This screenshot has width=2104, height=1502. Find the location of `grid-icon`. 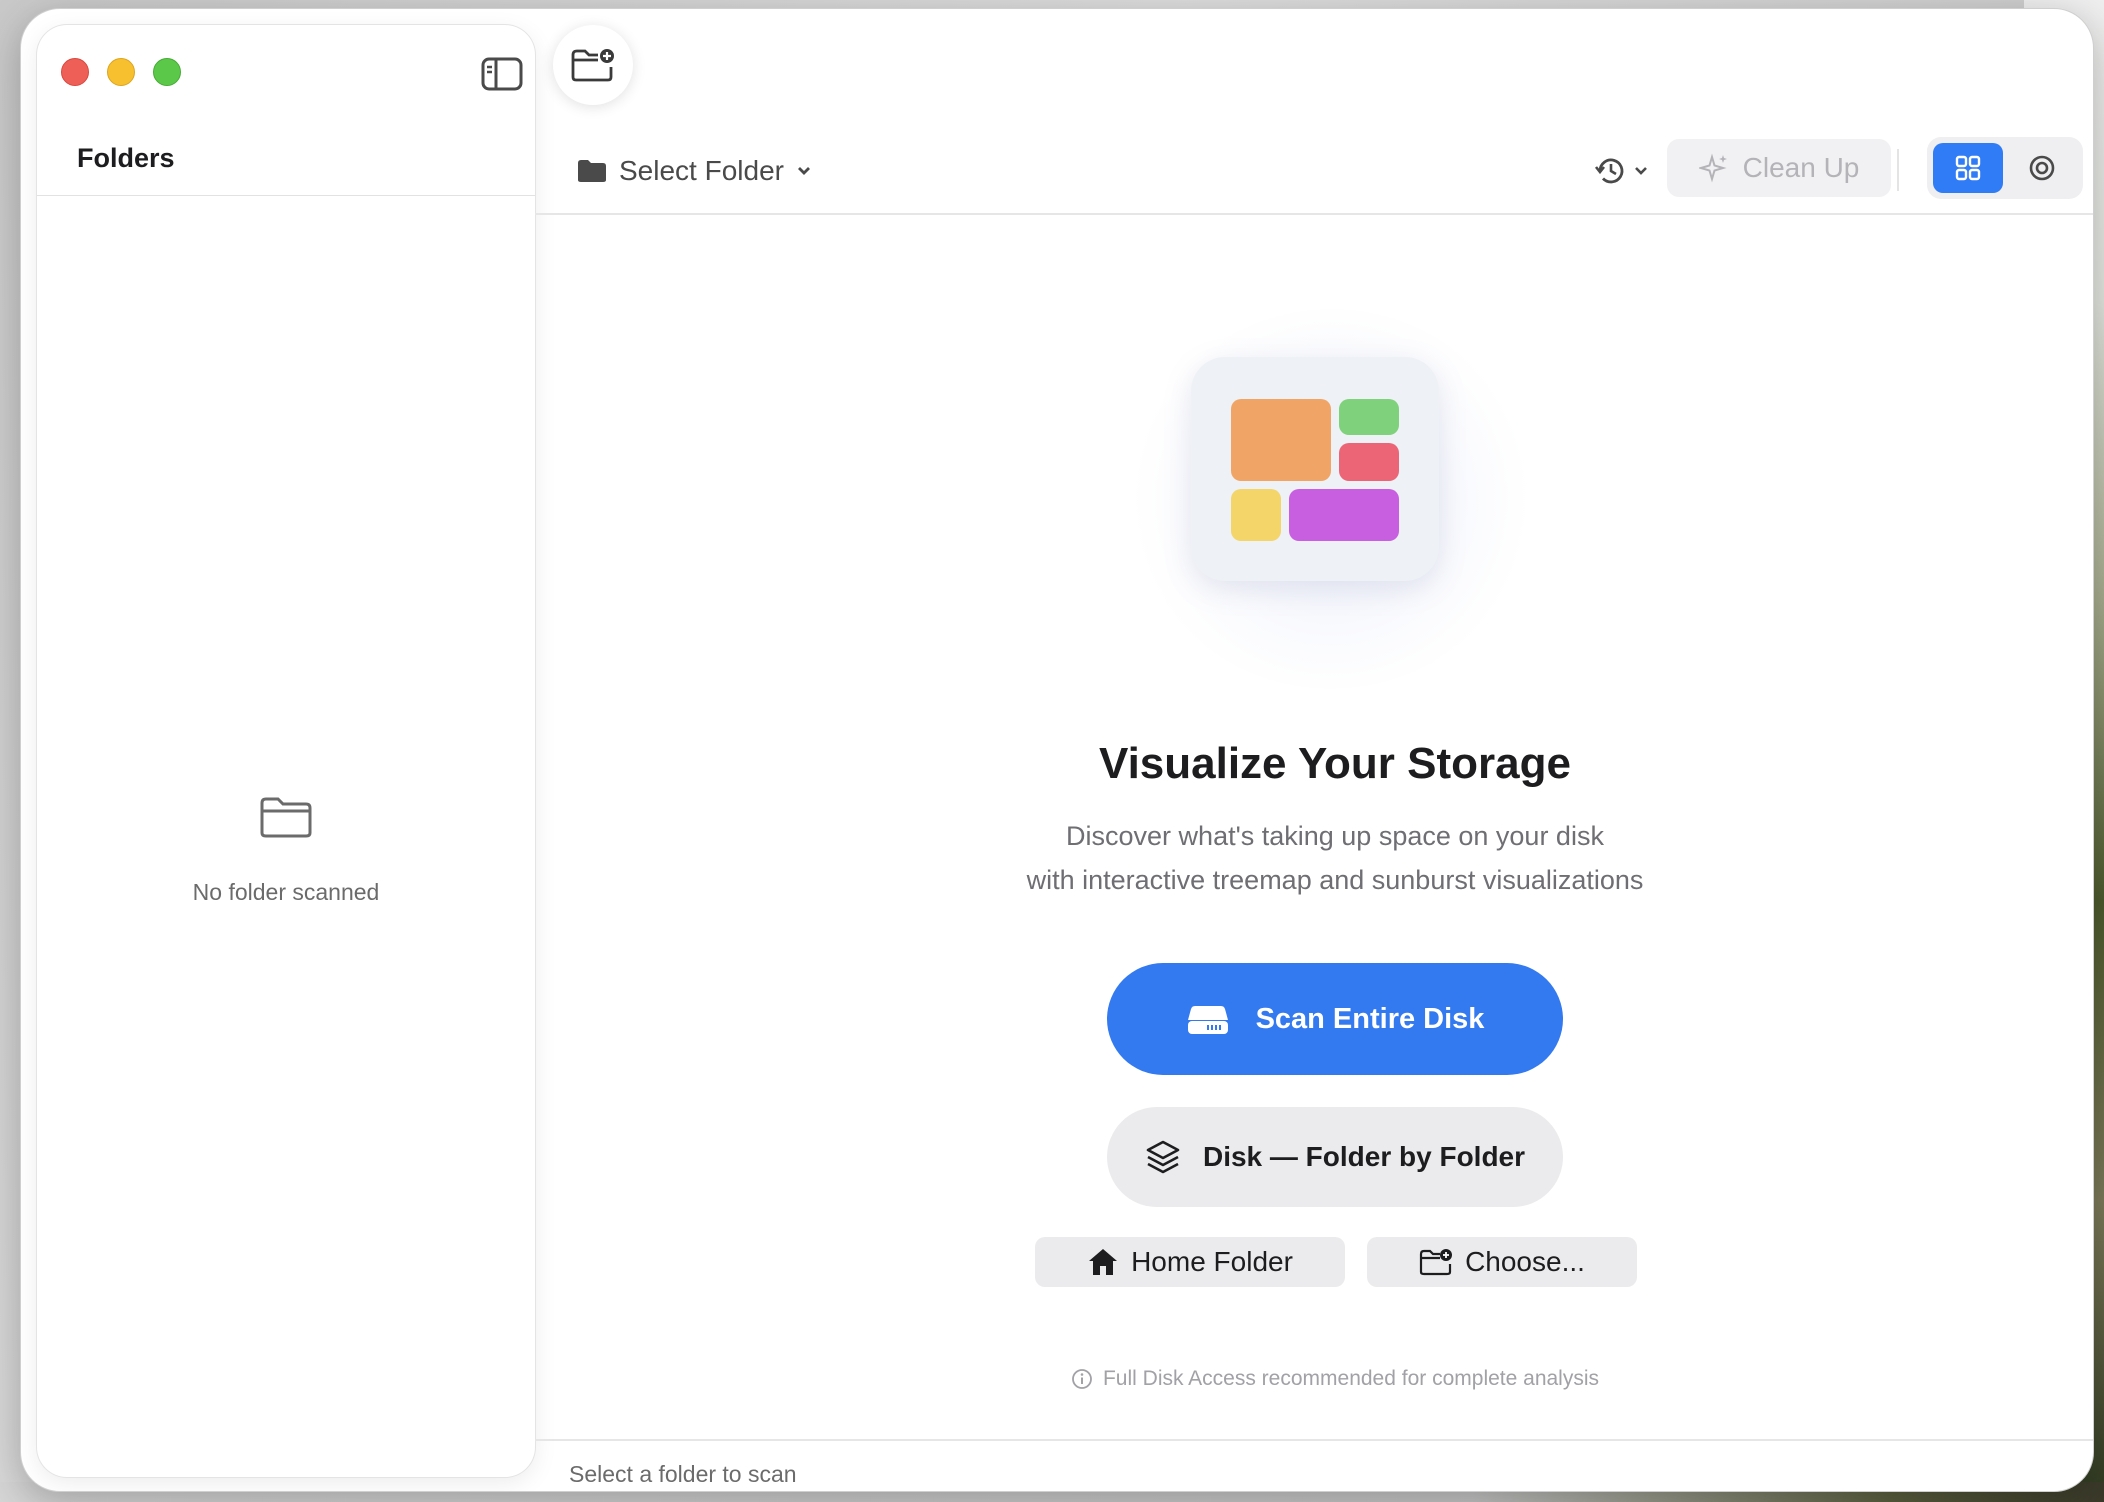

grid-icon is located at coordinates (1968, 168).